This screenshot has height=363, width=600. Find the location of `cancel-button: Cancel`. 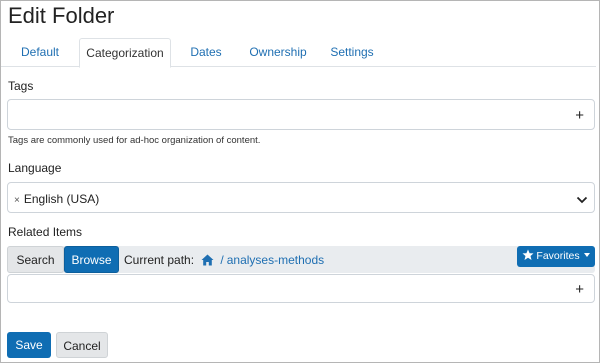

cancel-button: Cancel is located at coordinates (82, 345).